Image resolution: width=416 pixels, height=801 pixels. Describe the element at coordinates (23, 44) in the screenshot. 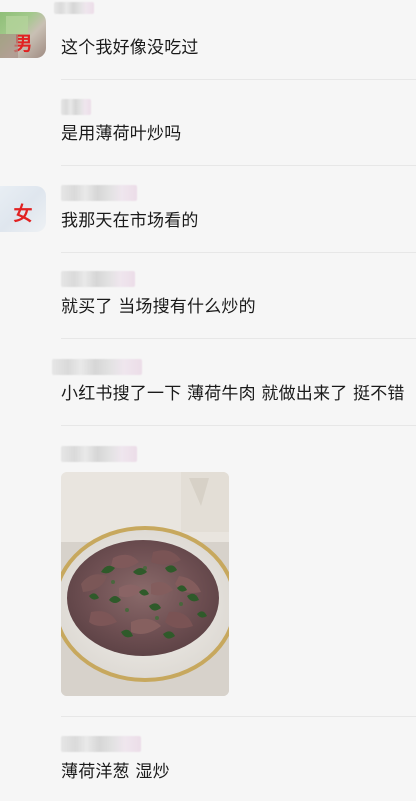

I see `gender-badge-male: 男` at that location.